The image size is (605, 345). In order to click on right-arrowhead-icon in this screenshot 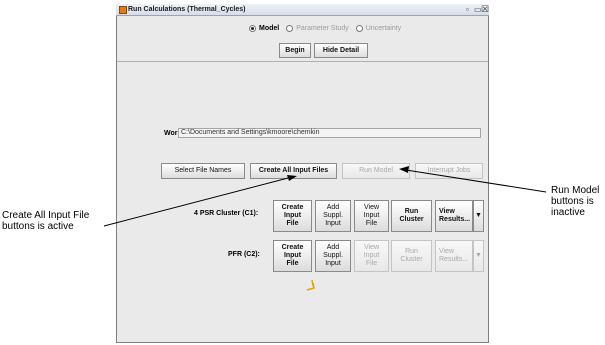, I will do `click(404, 169)`.